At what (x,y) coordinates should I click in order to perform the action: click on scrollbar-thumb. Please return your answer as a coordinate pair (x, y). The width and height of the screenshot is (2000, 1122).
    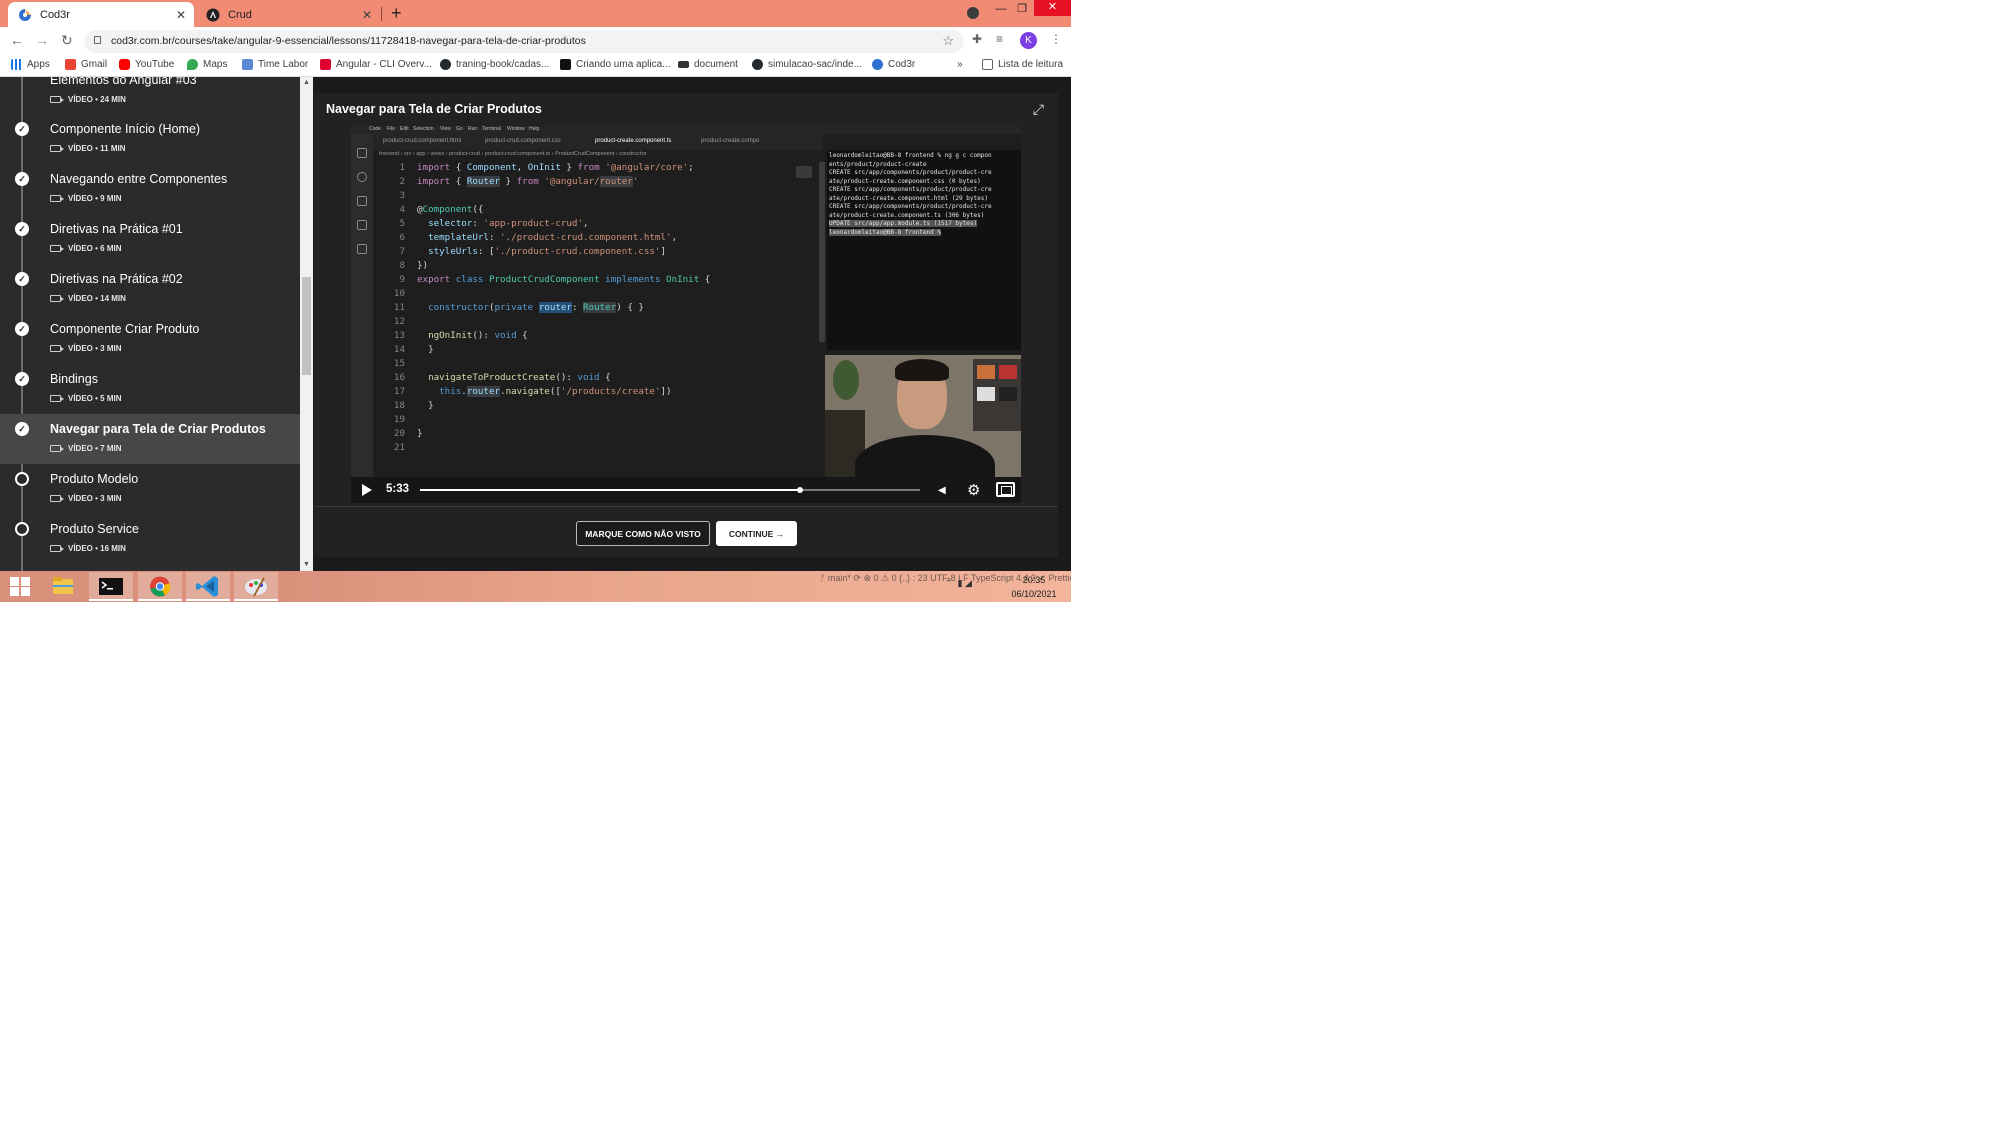
    Looking at the image, I should click on (306, 326).